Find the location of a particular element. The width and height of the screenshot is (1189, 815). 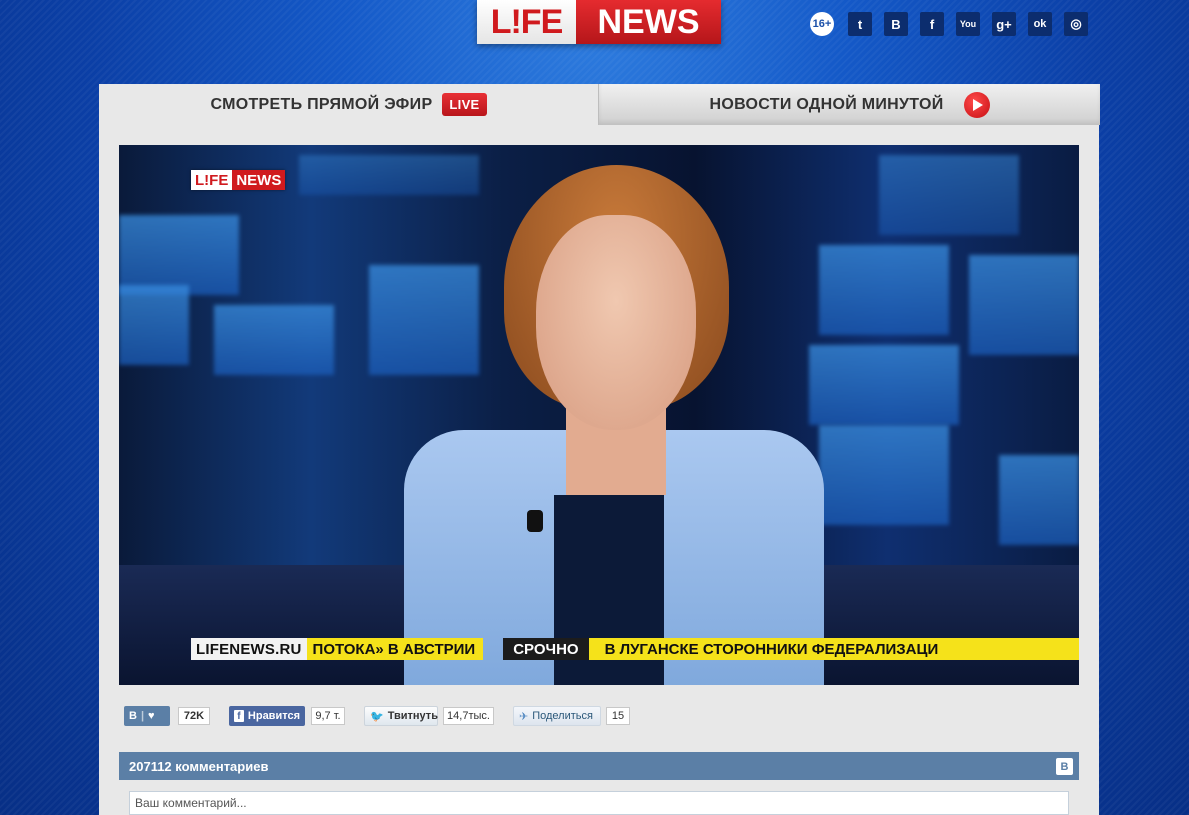

comments-title: 207112 комментариев is located at coordinates (199, 766).